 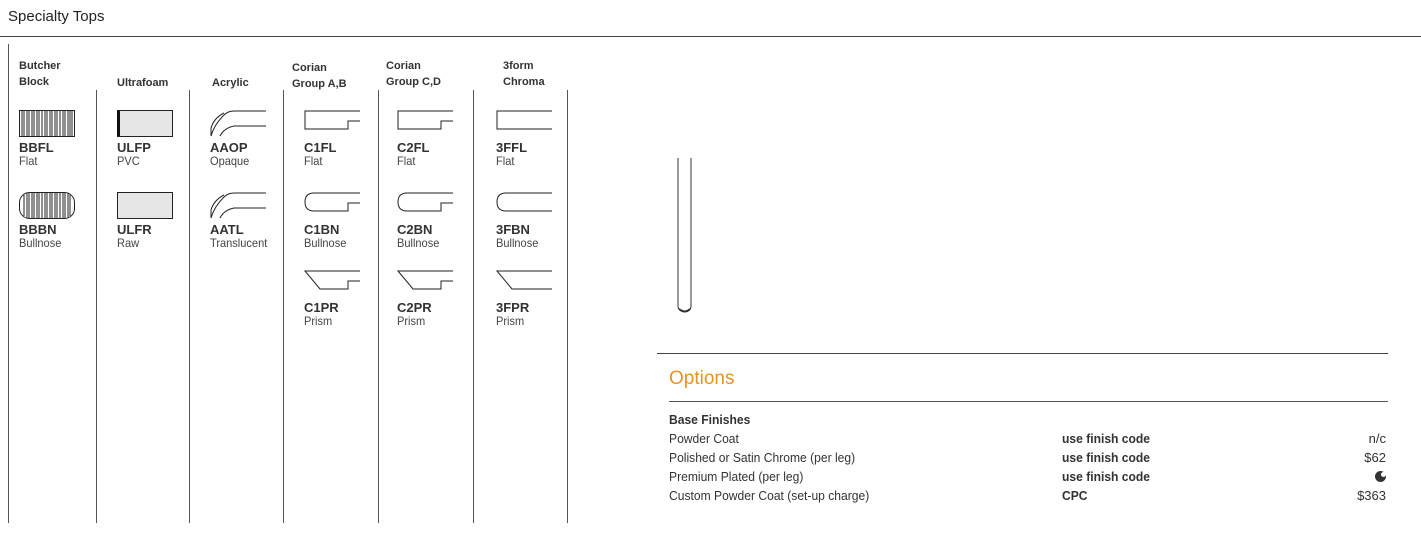 I want to click on item-code: C1PR, so click(x=321, y=307).